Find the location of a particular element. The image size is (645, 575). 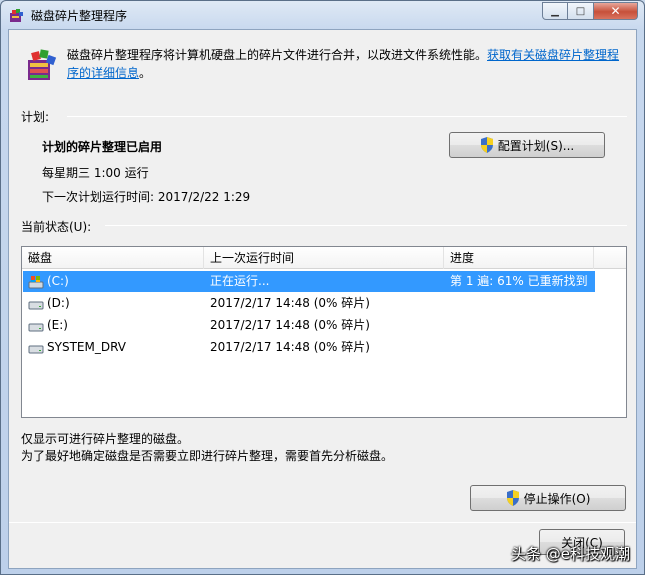

disk-row-d: (D:) 2017/2/17 14:48 (0% 碎片) is located at coordinates (309, 303).